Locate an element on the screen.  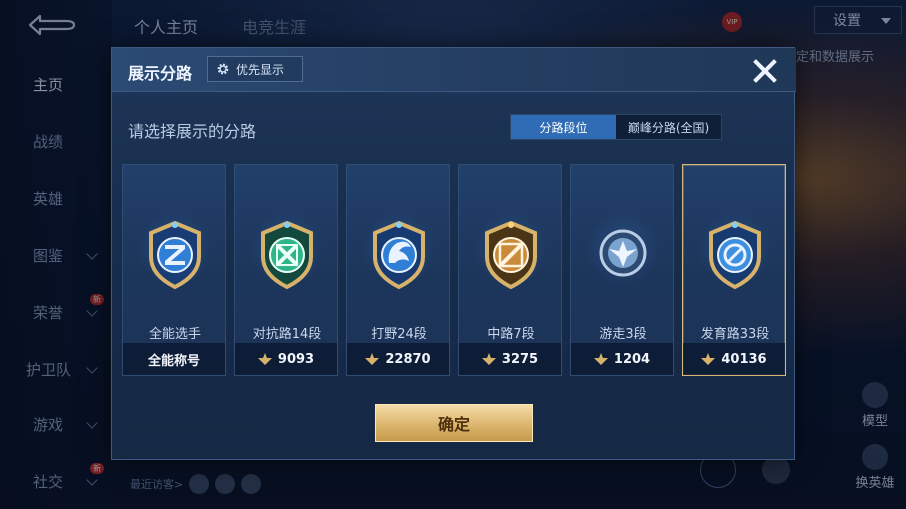
lane-card-roam: 游走3段 1204 is located at coordinates (622, 270).